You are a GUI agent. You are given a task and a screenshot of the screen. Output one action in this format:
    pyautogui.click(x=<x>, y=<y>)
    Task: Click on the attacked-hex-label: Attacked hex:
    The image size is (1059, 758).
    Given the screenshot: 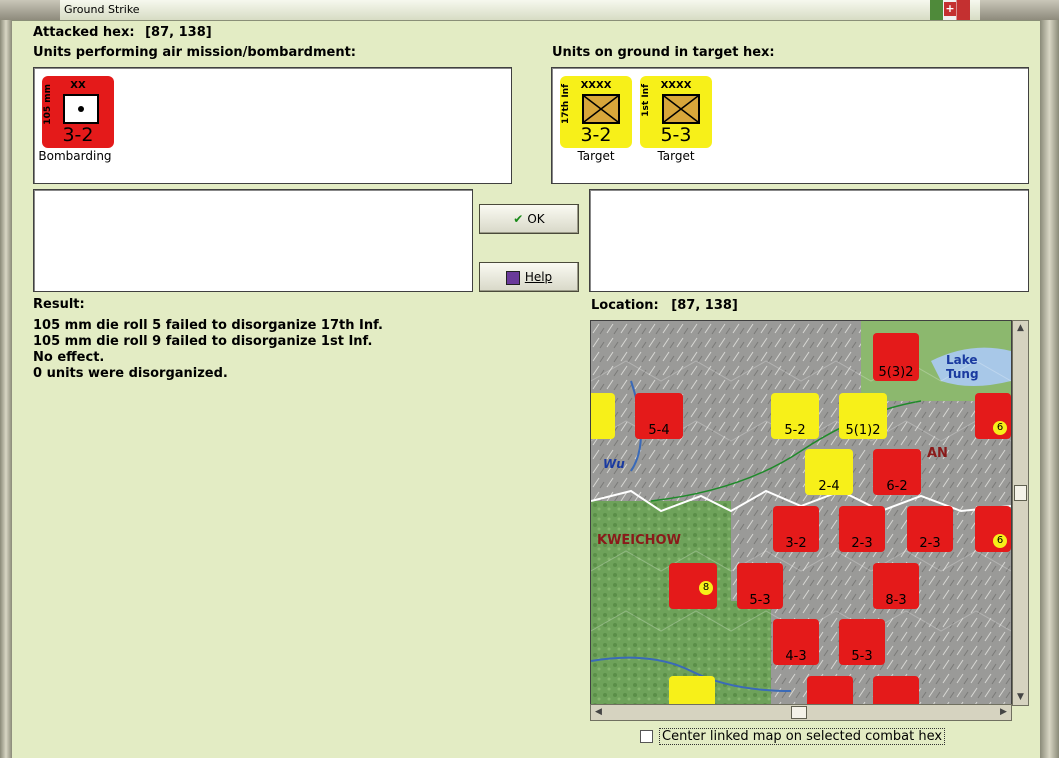 What is the action you would take?
    pyautogui.click(x=84, y=32)
    